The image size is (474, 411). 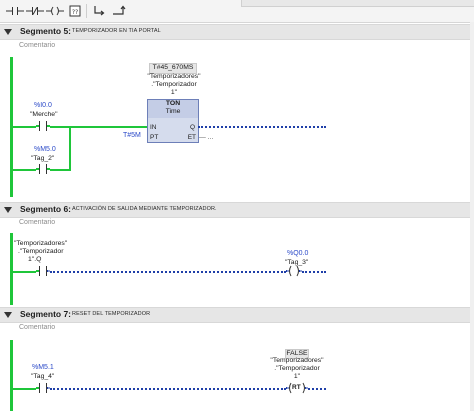 I want to click on contact-tag-name: "Tag_2", so click(x=43, y=158).